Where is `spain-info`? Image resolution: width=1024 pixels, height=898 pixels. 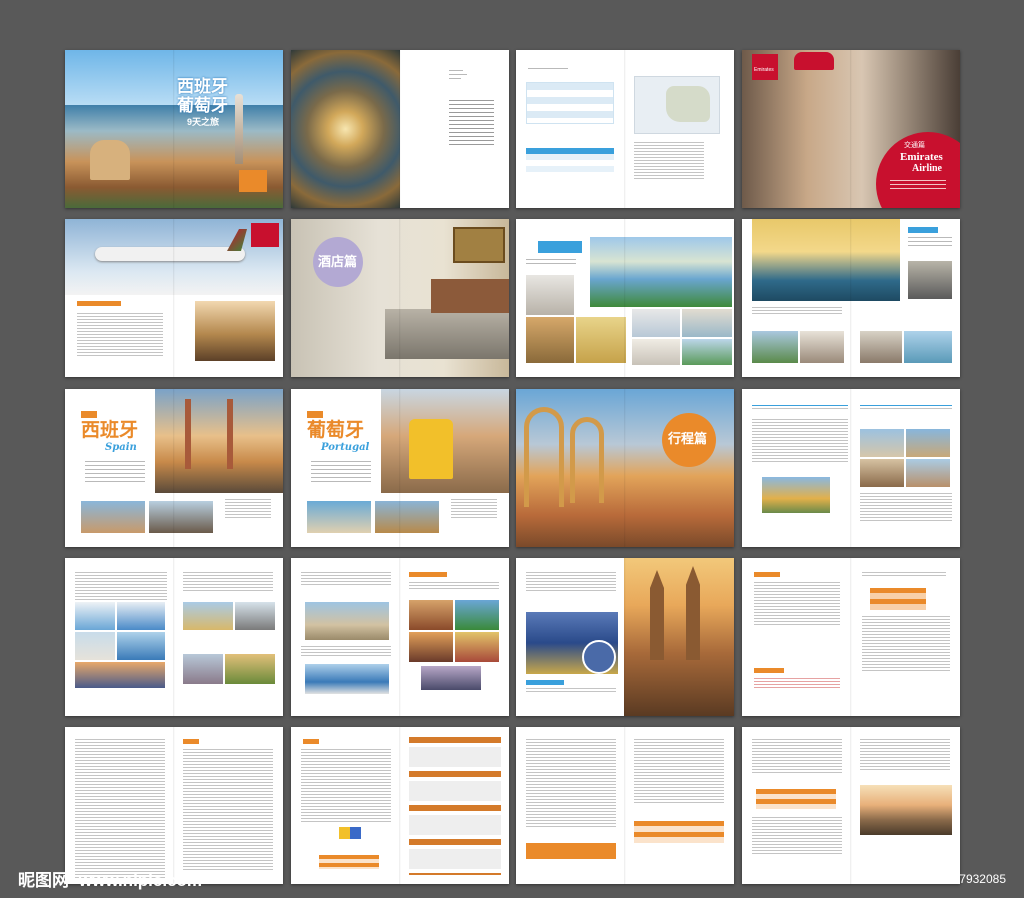 spain-info is located at coordinates (248, 509).